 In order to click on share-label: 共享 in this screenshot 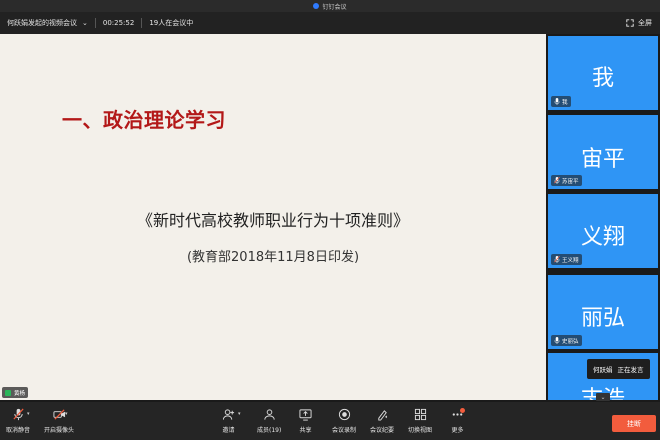, I will do `click(305, 430)`.